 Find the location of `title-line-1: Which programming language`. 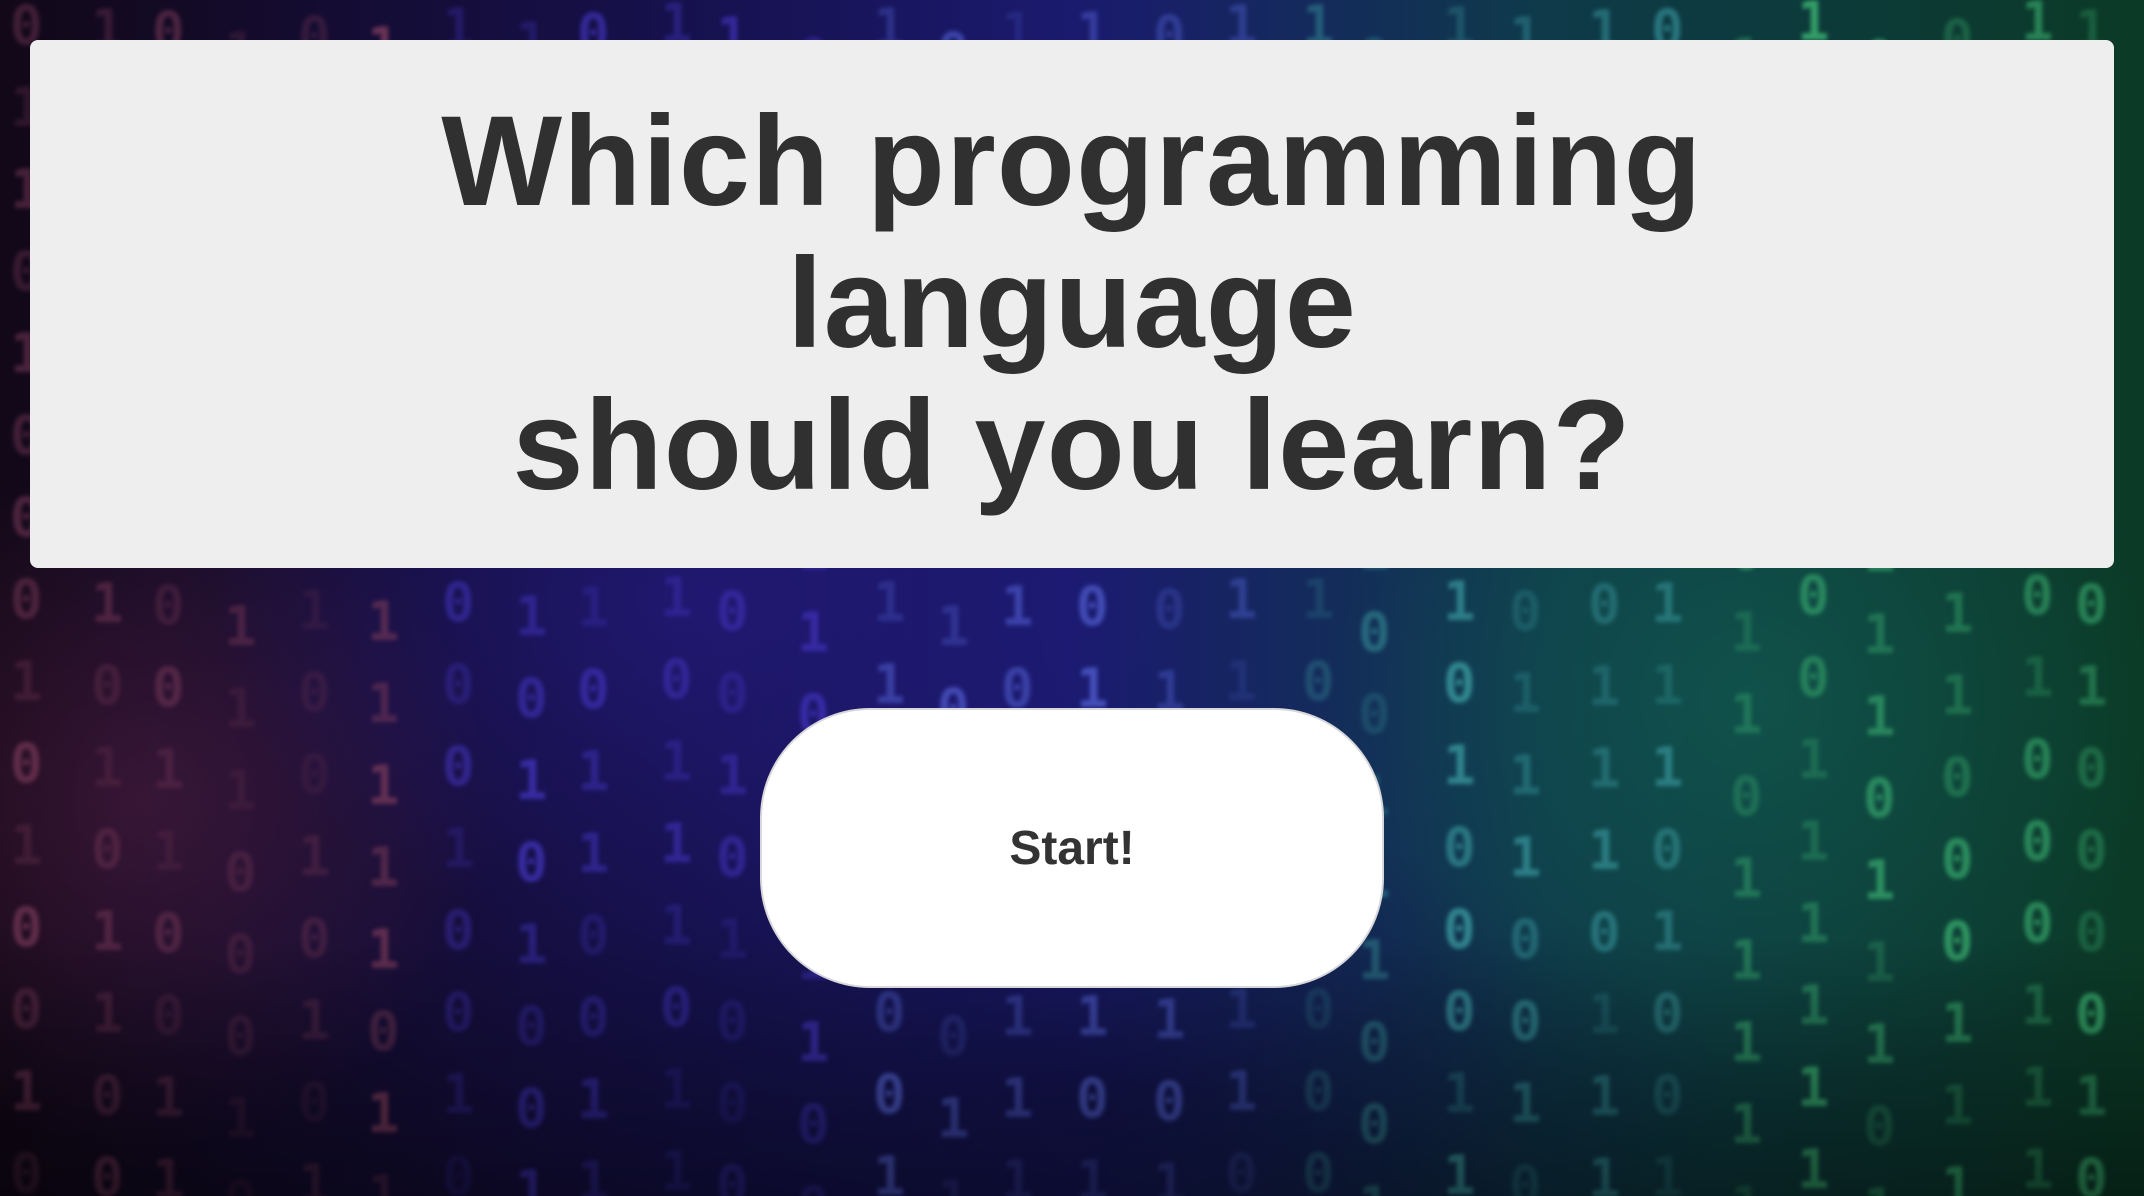

title-line-1: Which programming language is located at coordinates (1072, 232).